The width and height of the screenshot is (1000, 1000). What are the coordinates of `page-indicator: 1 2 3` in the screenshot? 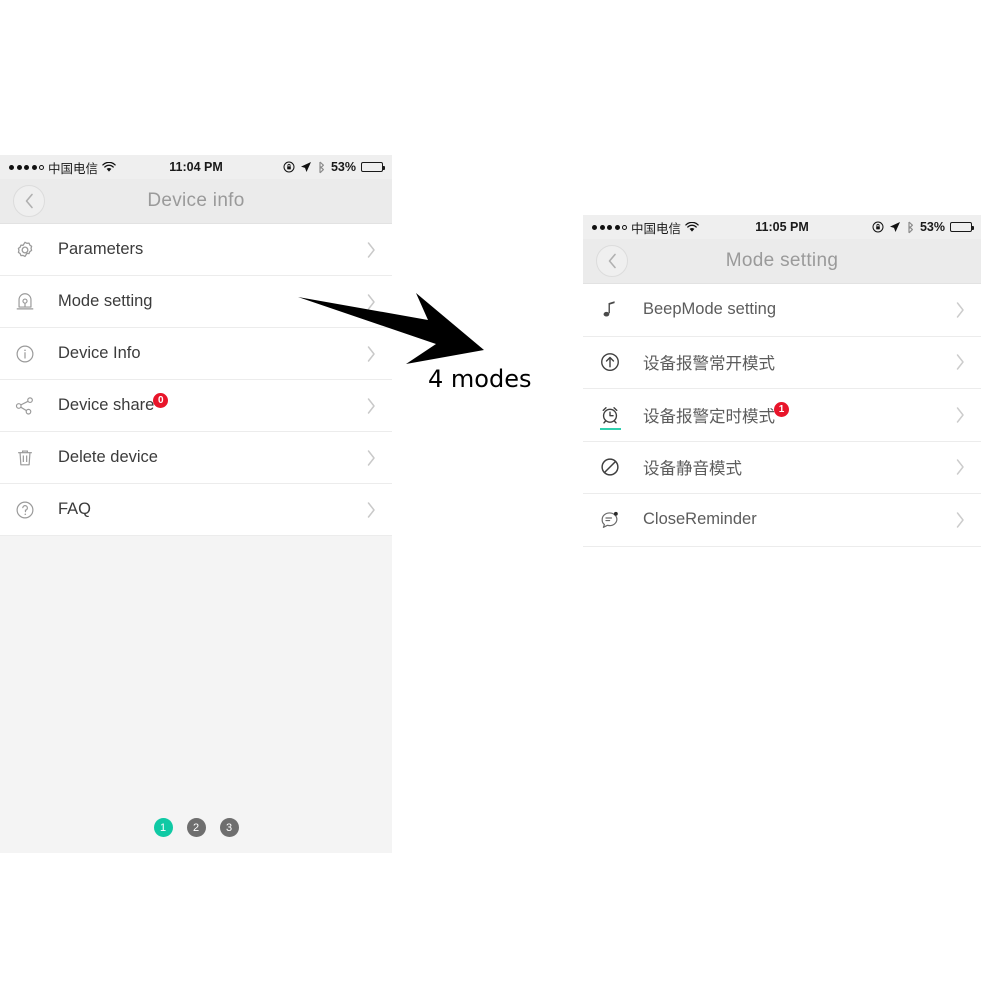 It's located at (196, 827).